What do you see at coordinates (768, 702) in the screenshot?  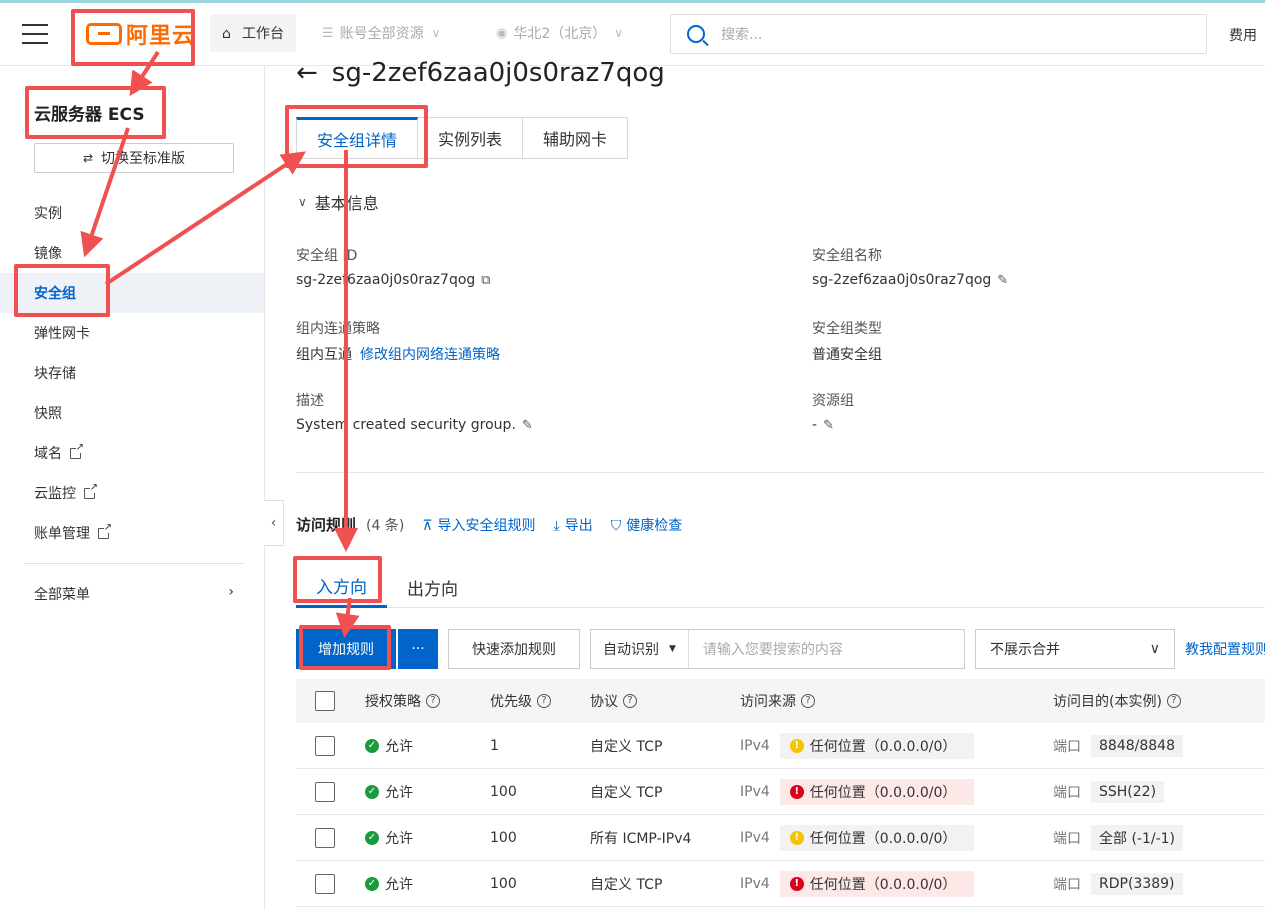 I see `col-source-label: 访问来源` at bounding box center [768, 702].